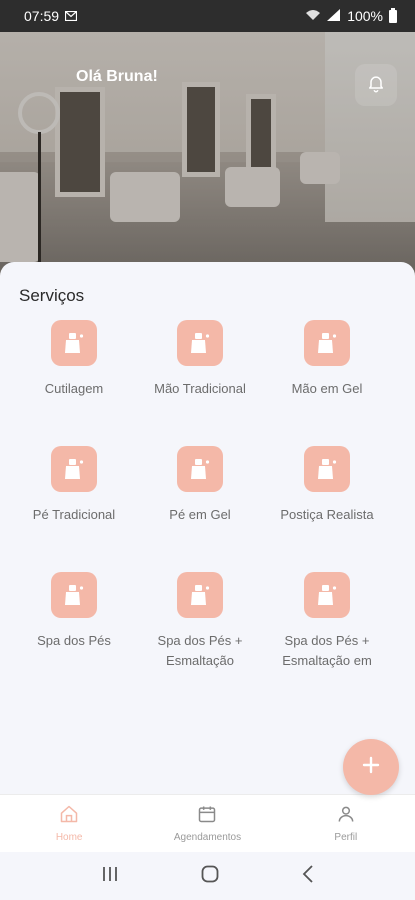  Describe the element at coordinates (327, 650) in the screenshot. I see `service-label: Spa dos Pés + Esmaltação em` at that location.